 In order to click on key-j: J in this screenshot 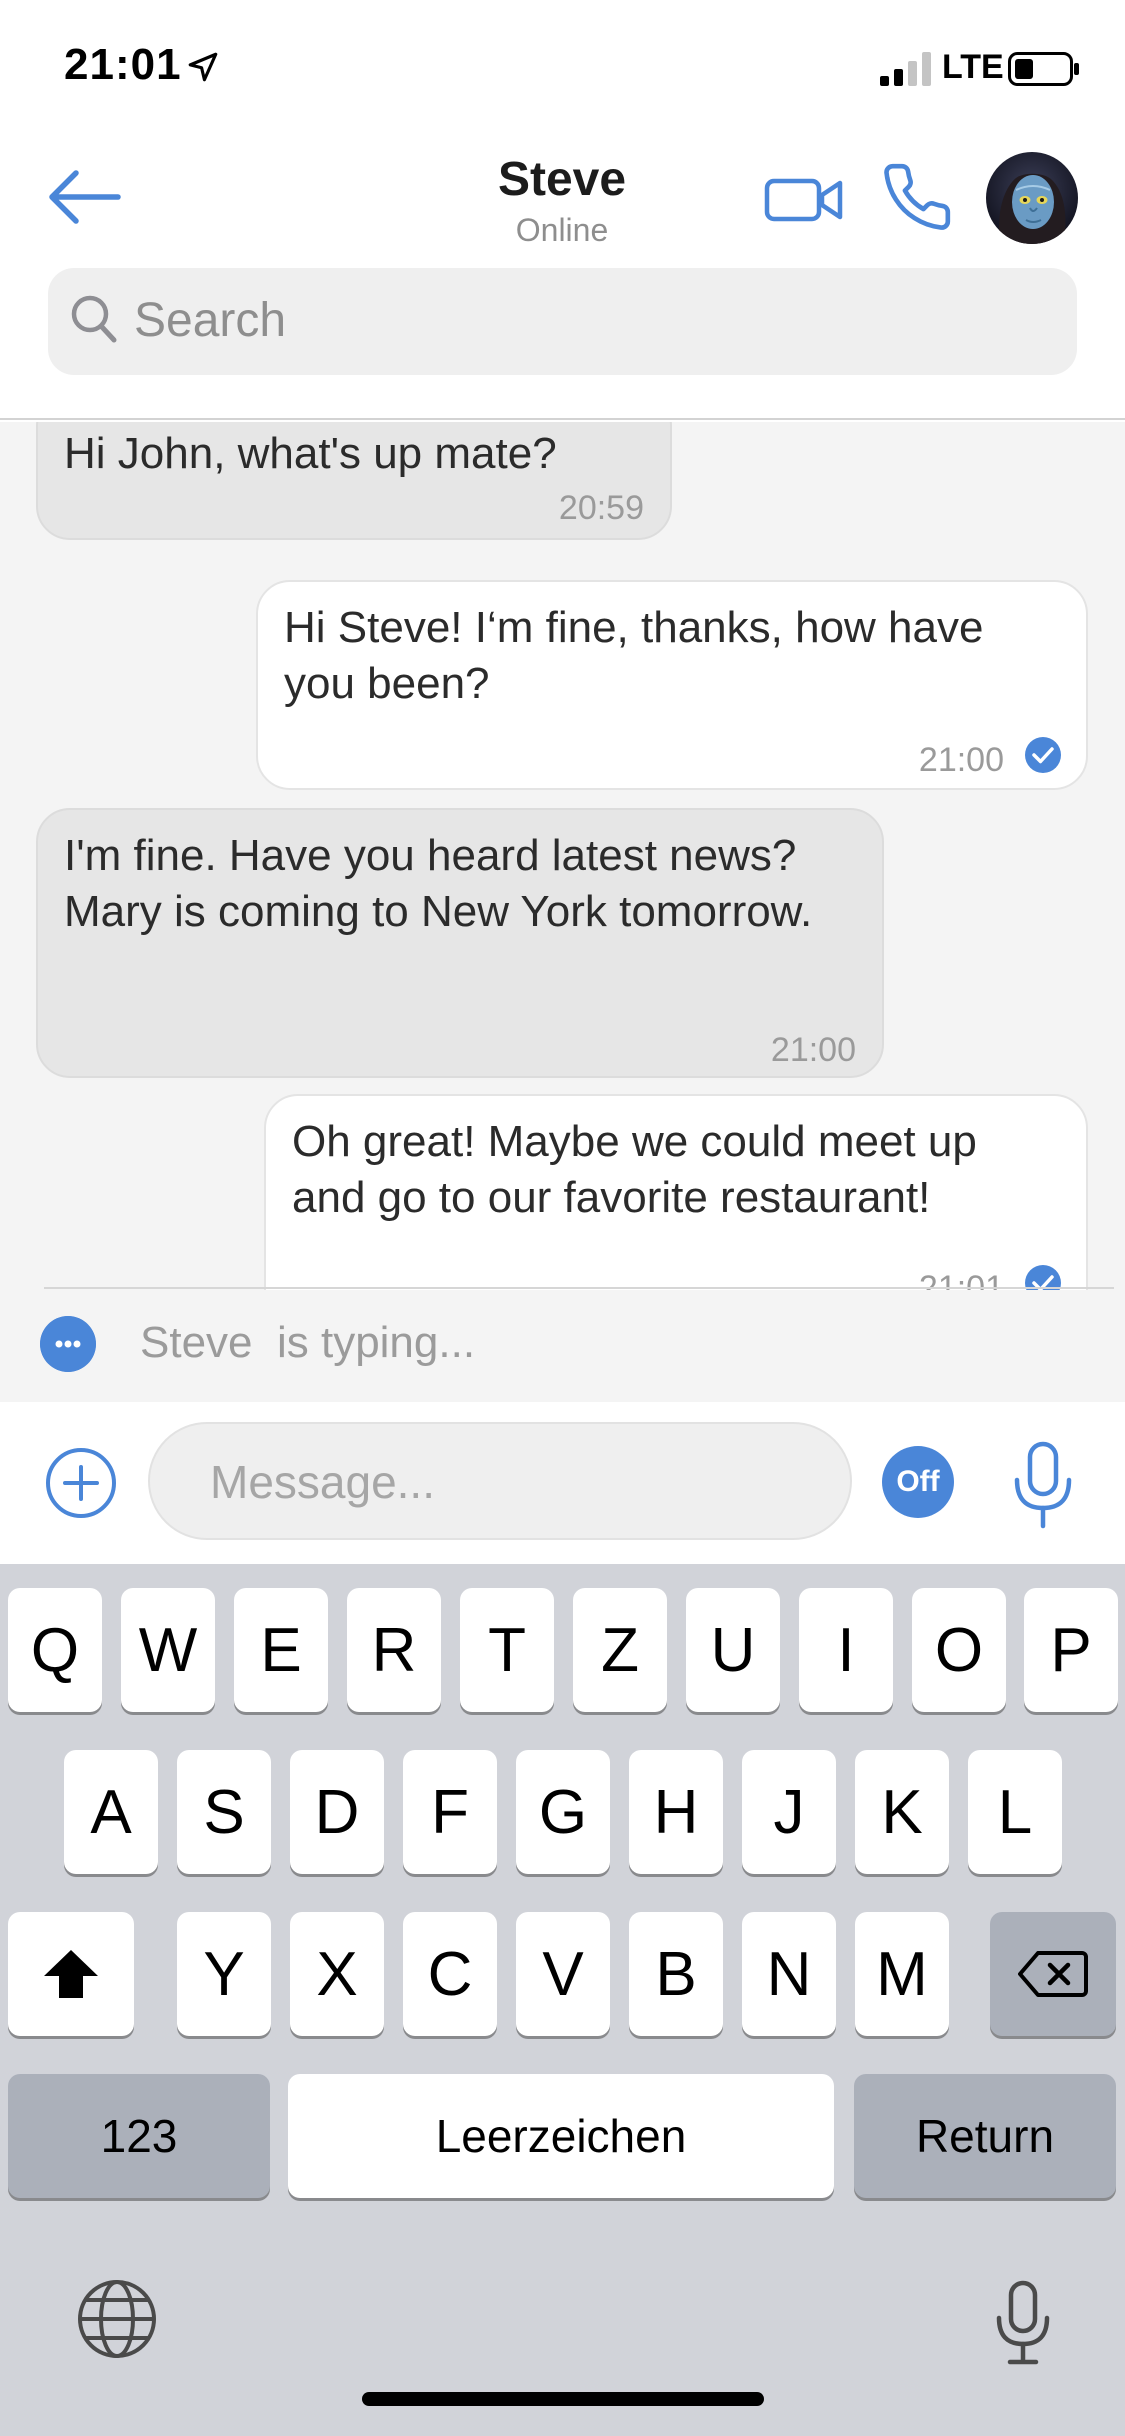, I will do `click(789, 1812)`.